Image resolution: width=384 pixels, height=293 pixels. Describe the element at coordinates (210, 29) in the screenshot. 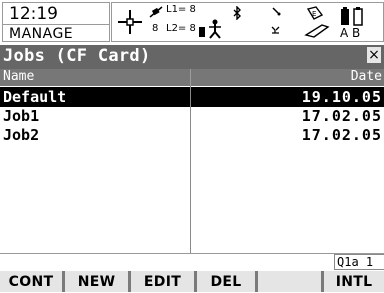

I see `antenna-icon` at that location.